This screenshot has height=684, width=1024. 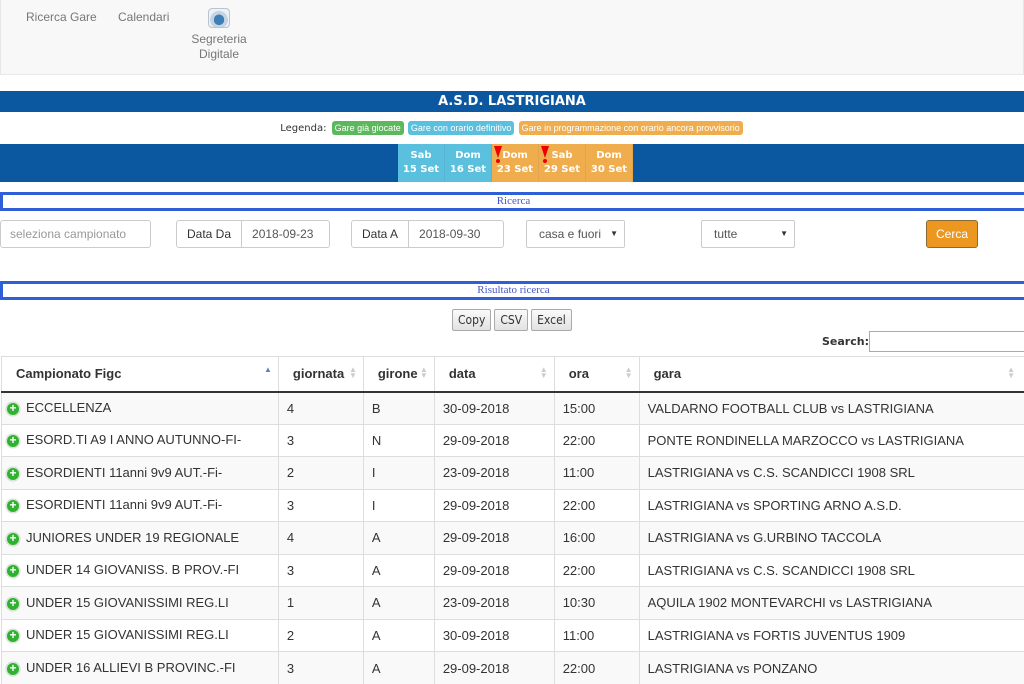 I want to click on day-tab: Dom16 Set, so click(x=468, y=163).